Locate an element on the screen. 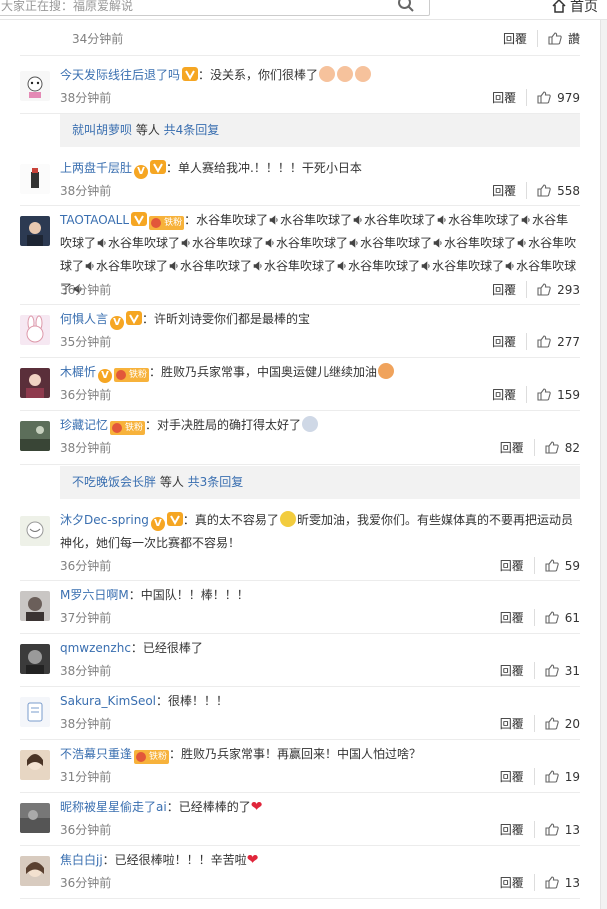 The width and height of the screenshot is (607, 909). username-link: 木樨忻 is located at coordinates (78, 372).